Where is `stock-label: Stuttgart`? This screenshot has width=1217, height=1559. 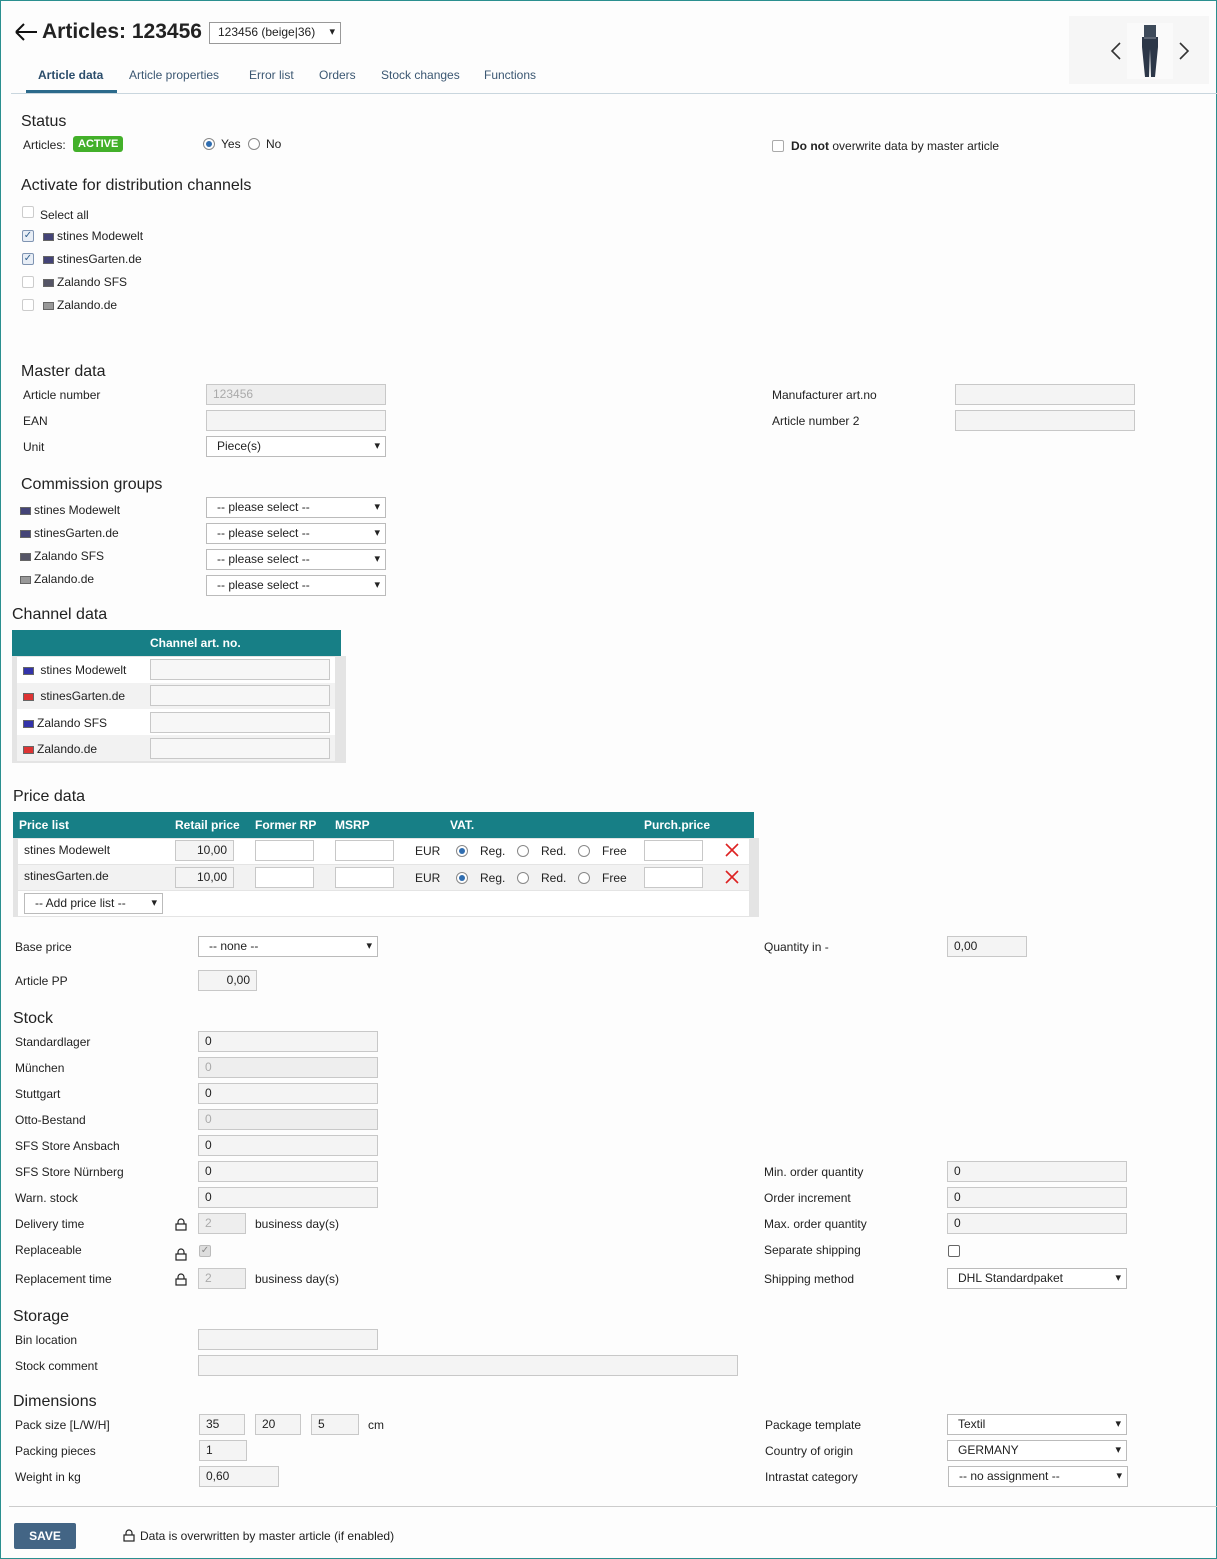
stock-label: Stuttgart is located at coordinates (38, 1094).